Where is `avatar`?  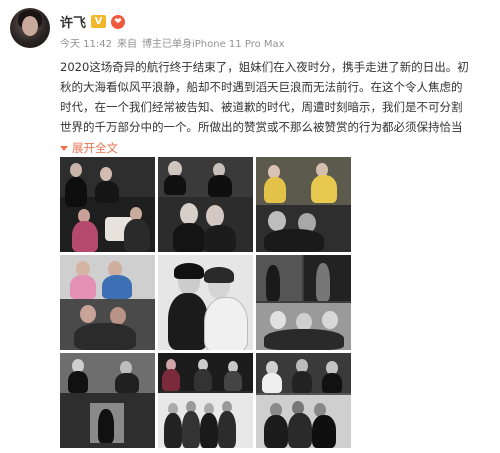
avatar is located at coordinates (30, 28).